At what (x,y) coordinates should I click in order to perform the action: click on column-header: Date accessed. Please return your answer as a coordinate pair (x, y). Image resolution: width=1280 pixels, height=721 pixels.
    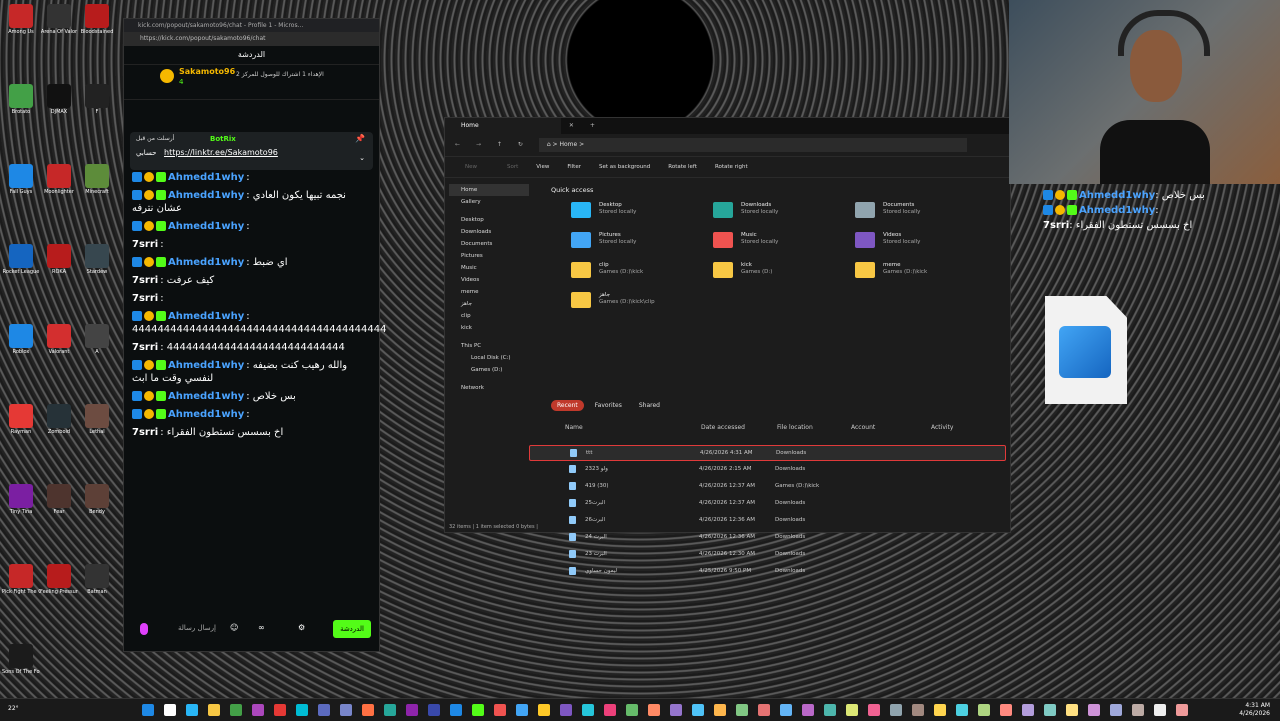
    Looking at the image, I should click on (723, 427).